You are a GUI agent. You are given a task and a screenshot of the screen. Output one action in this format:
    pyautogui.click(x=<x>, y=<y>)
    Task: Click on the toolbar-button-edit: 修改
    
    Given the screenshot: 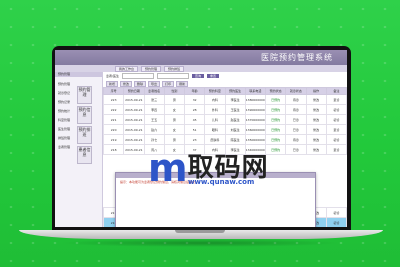 What is the action you would take?
    pyautogui.click(x=126, y=83)
    